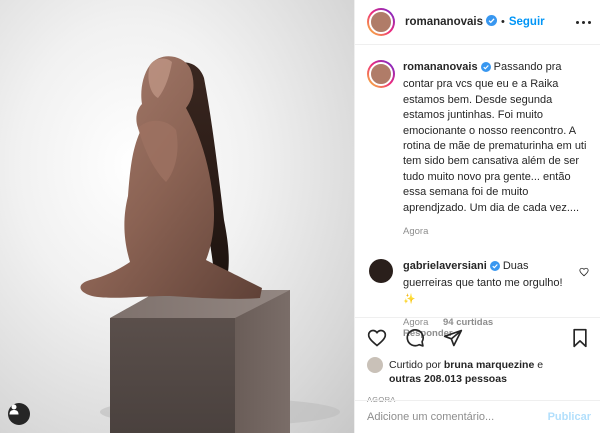 The height and width of the screenshot is (433, 600). I want to click on caption-avatar, so click(381, 74).